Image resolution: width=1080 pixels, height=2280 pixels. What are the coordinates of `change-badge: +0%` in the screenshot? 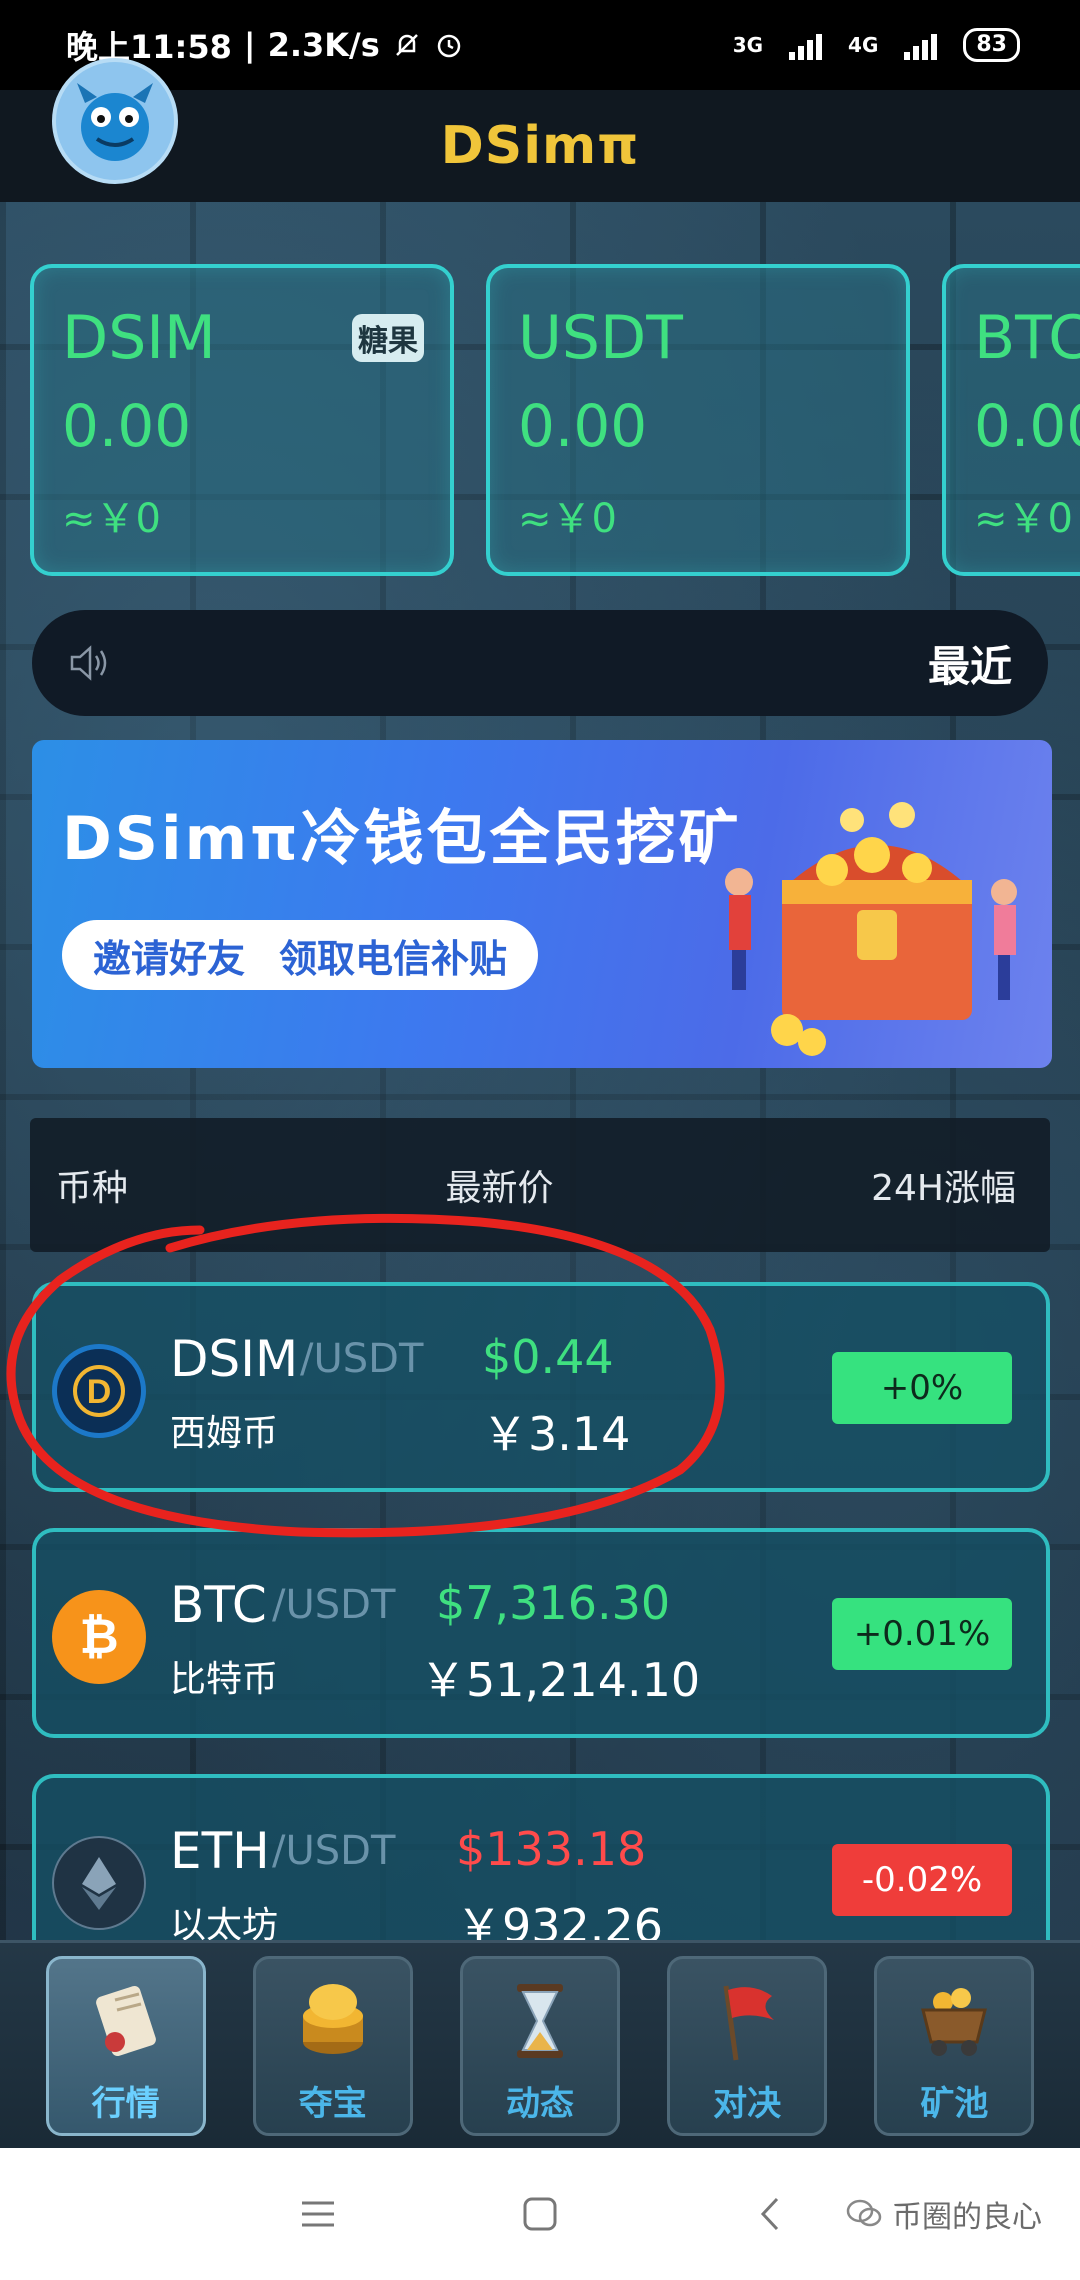 It's located at (922, 1388).